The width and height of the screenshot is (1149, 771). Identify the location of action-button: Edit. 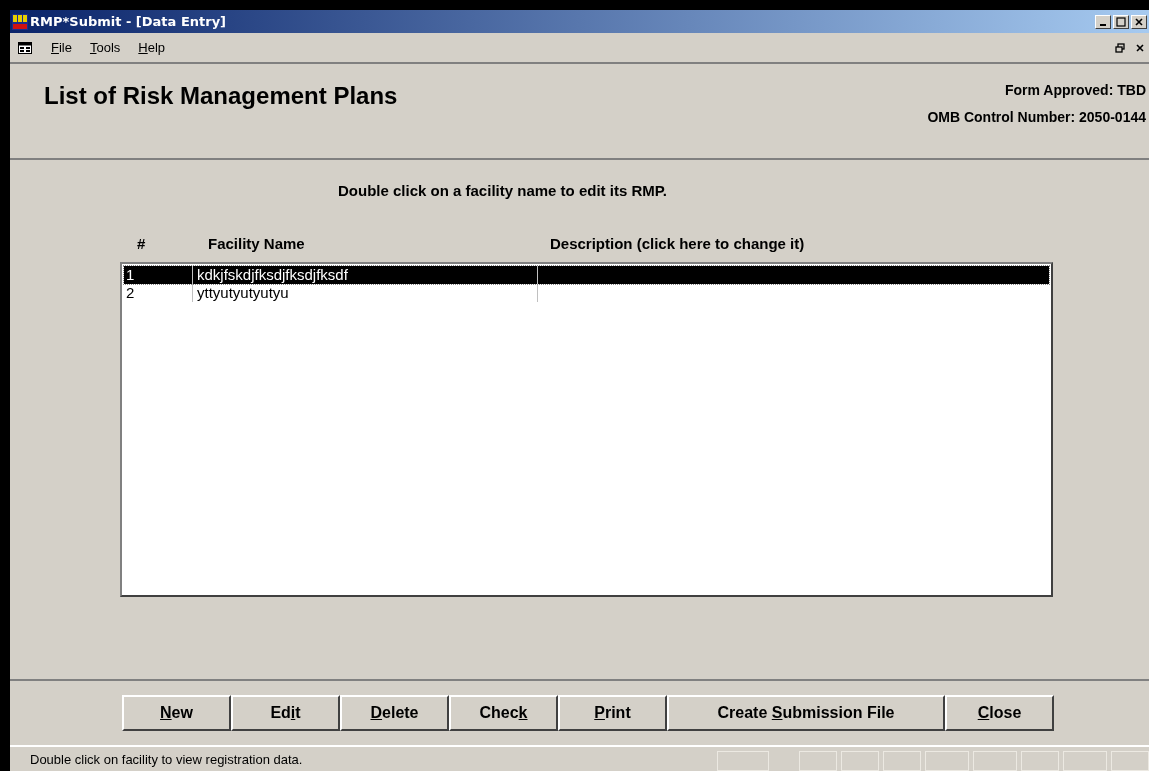
(285, 713).